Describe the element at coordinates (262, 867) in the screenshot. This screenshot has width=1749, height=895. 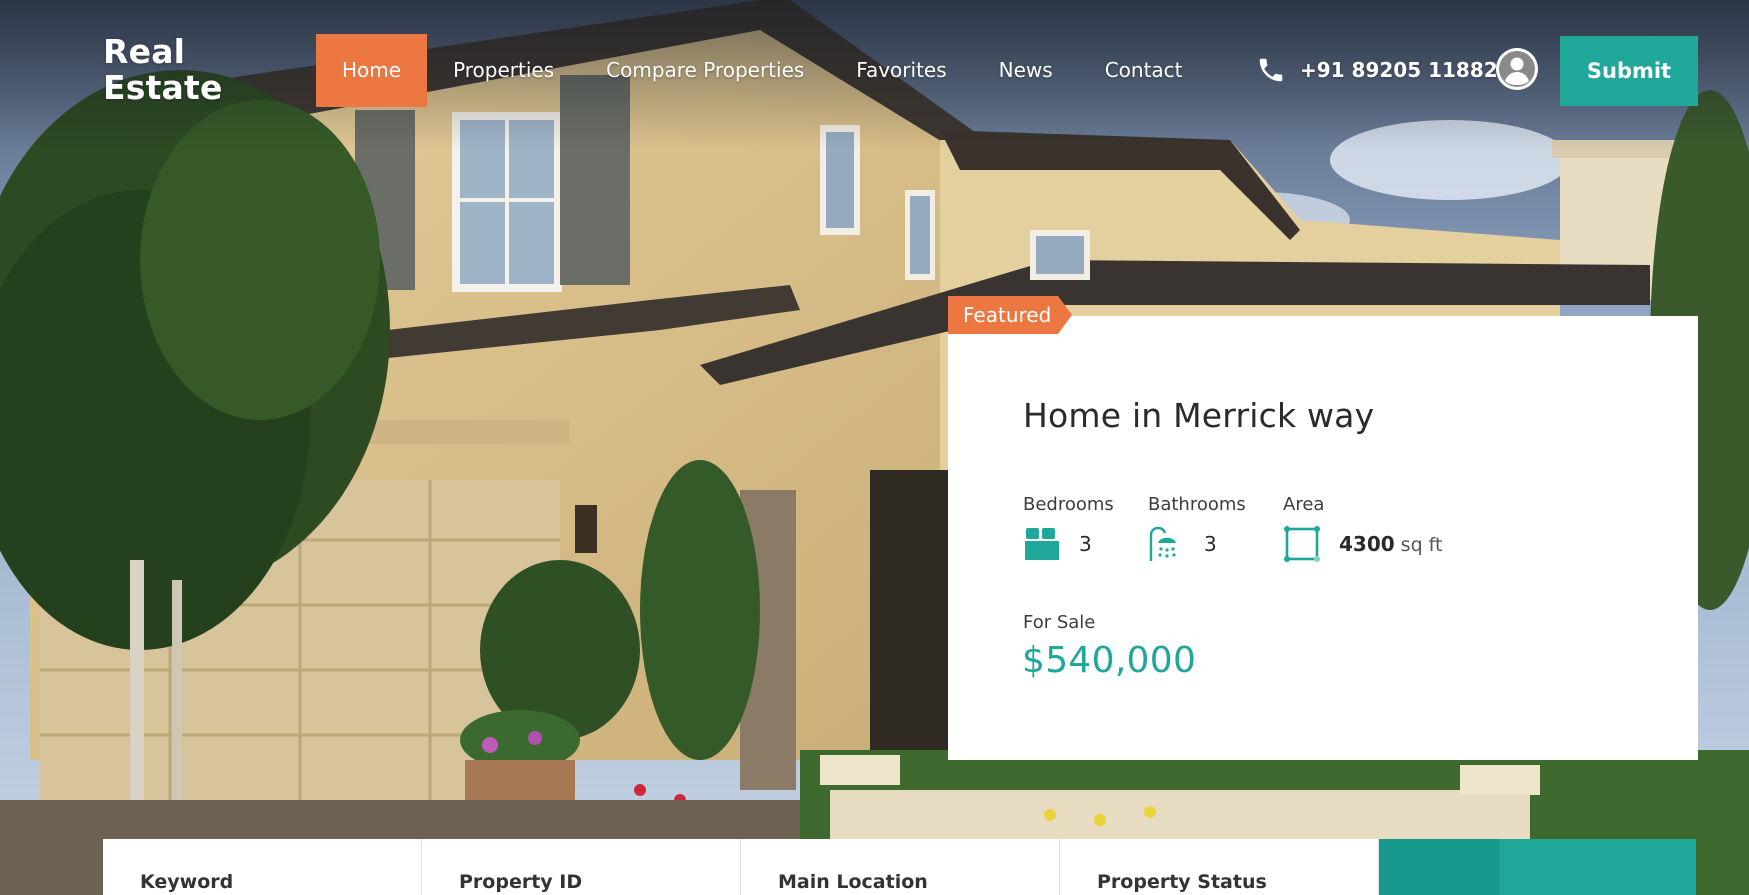
I see `search-keyword-field: Keyword` at that location.